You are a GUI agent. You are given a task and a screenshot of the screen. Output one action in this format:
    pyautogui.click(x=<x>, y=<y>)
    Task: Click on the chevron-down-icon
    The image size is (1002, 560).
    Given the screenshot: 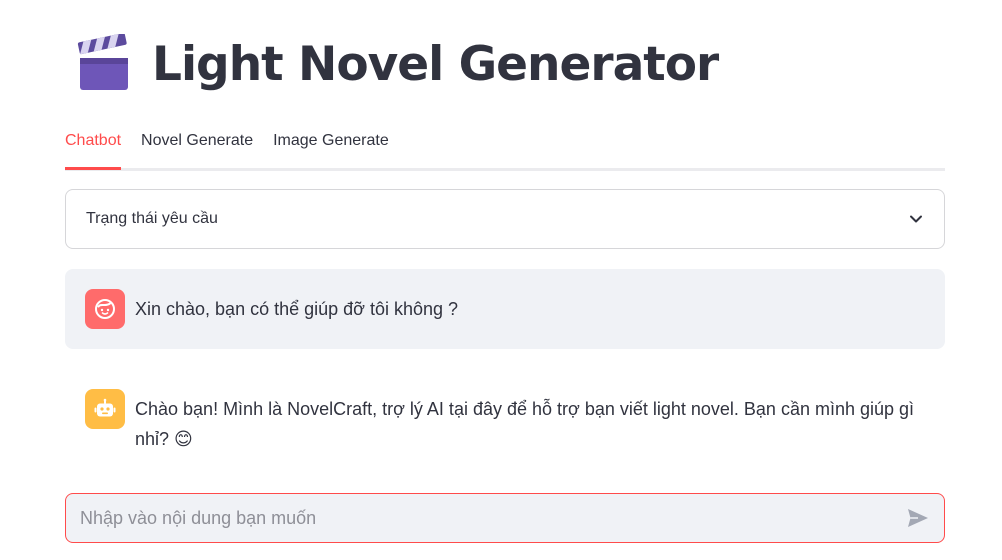 What is the action you would take?
    pyautogui.click(x=916, y=219)
    